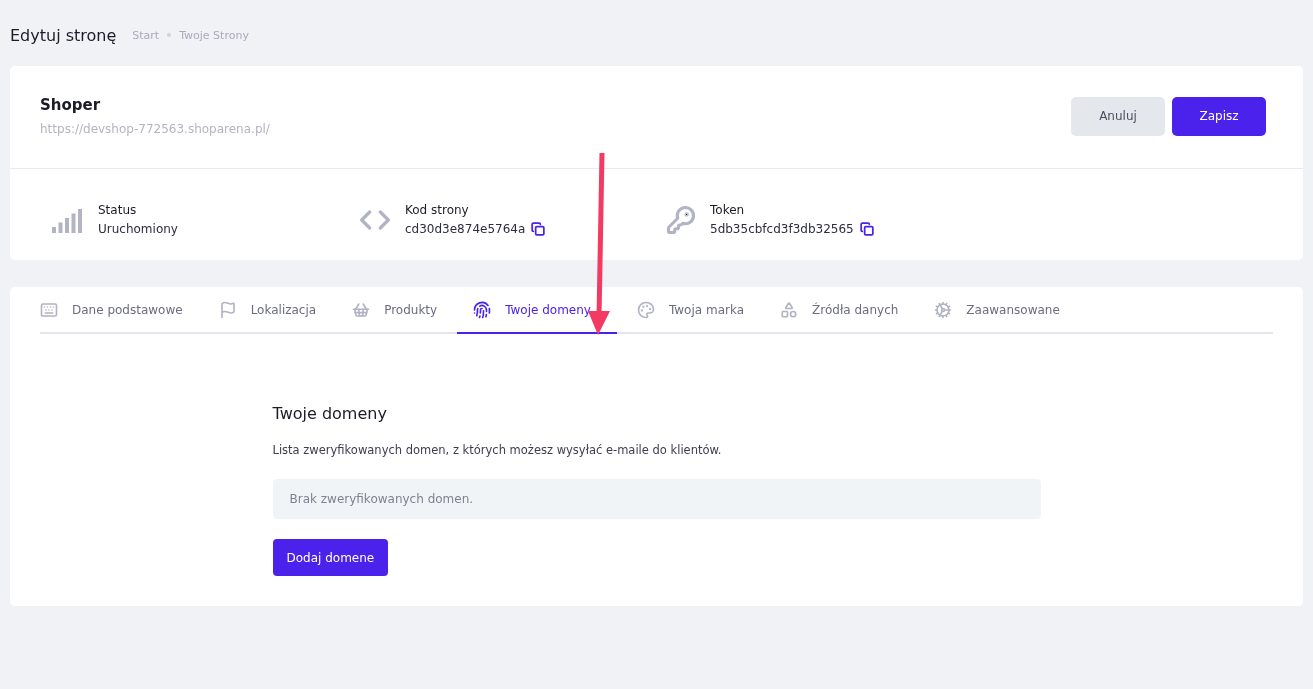 The height and width of the screenshot is (689, 1313). What do you see at coordinates (330, 557) in the screenshot?
I see `add-domain-button: Dodaj domene` at bounding box center [330, 557].